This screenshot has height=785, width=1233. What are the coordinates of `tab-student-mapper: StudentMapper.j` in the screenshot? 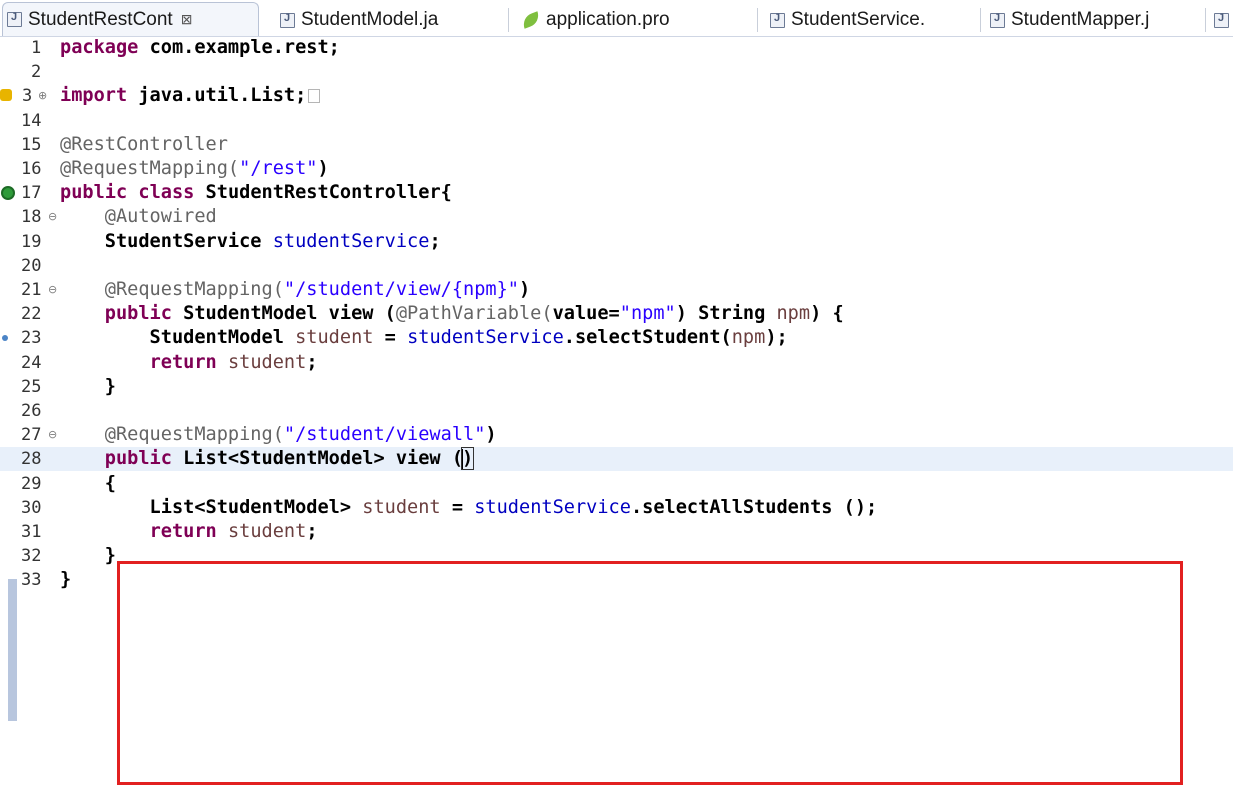 It's located at (1093, 20).